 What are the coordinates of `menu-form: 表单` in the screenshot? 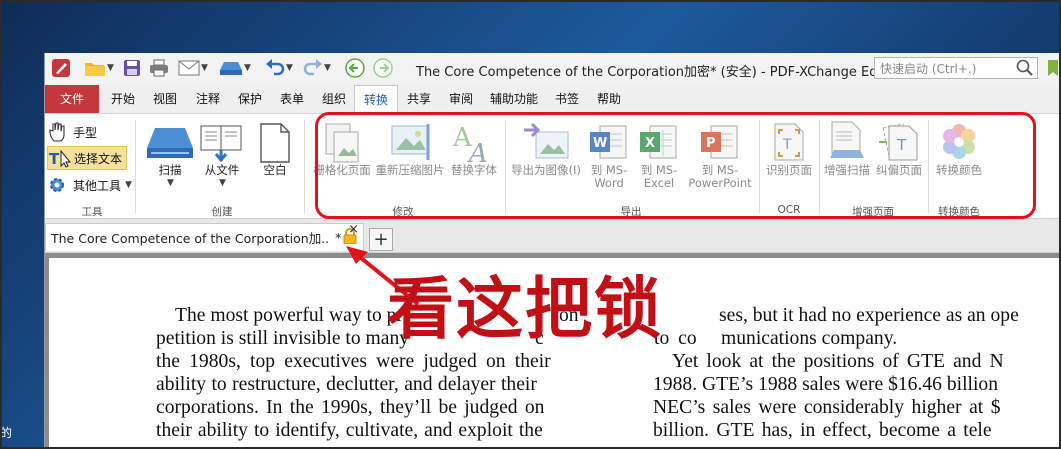 It's located at (292, 99).